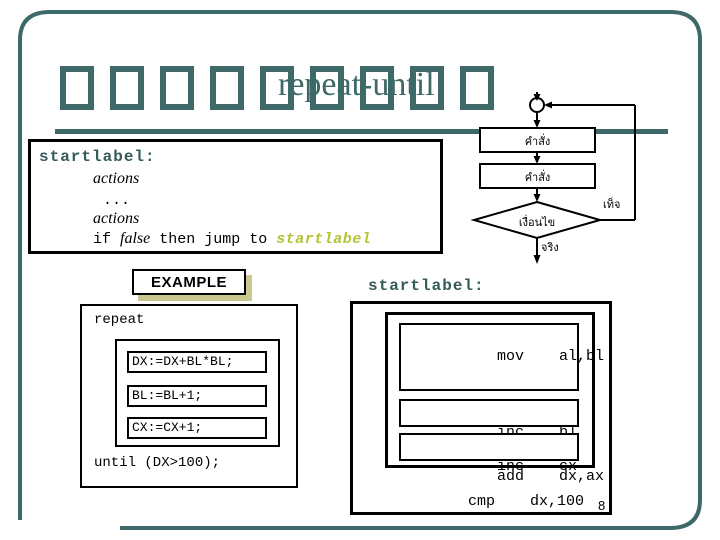 Image resolution: width=720 pixels, height=540 pixels. Describe the element at coordinates (356, 84) in the screenshot. I see `page-title: repeat-until` at that location.